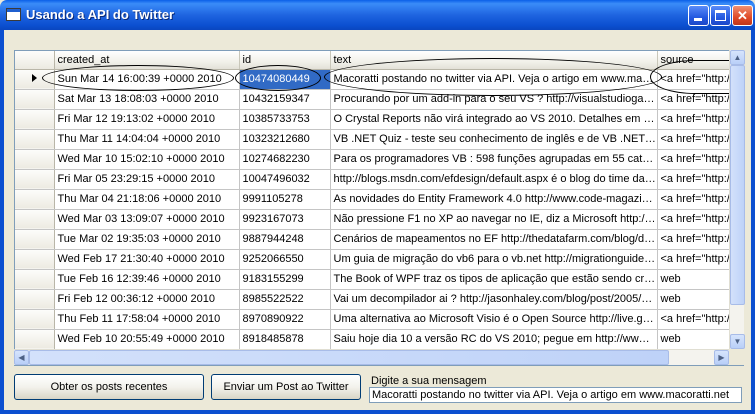  I want to click on app-window-icon, so click(13, 14).